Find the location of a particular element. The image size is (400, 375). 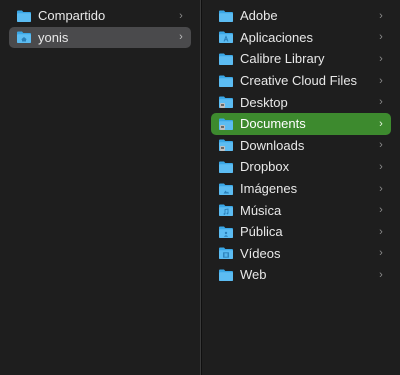

public-folder-icon is located at coordinates (226, 232).